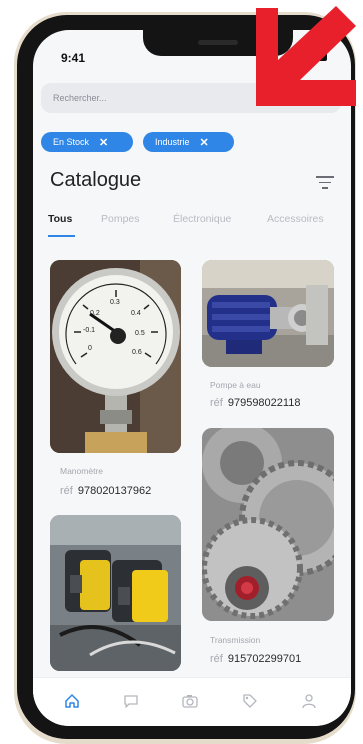  Describe the element at coordinates (120, 219) in the screenshot. I see `tab-pompes: Pompes` at that location.